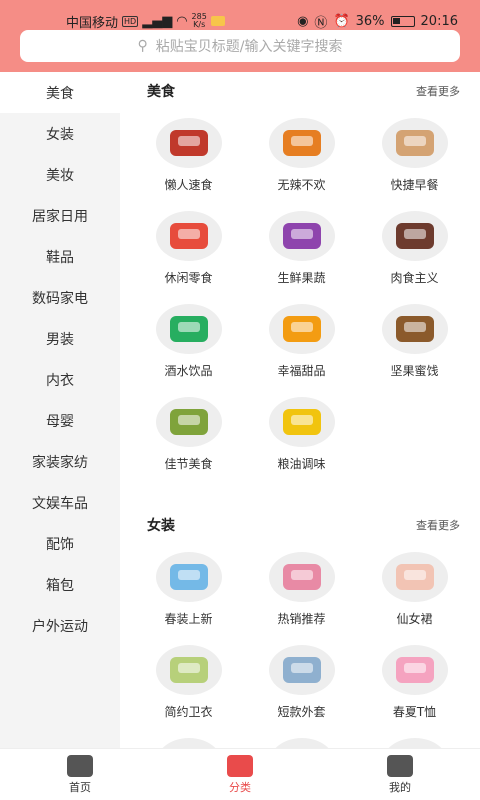 The width and height of the screenshot is (480, 800). I want to click on sidebar-item-1: 女装, so click(60, 133).